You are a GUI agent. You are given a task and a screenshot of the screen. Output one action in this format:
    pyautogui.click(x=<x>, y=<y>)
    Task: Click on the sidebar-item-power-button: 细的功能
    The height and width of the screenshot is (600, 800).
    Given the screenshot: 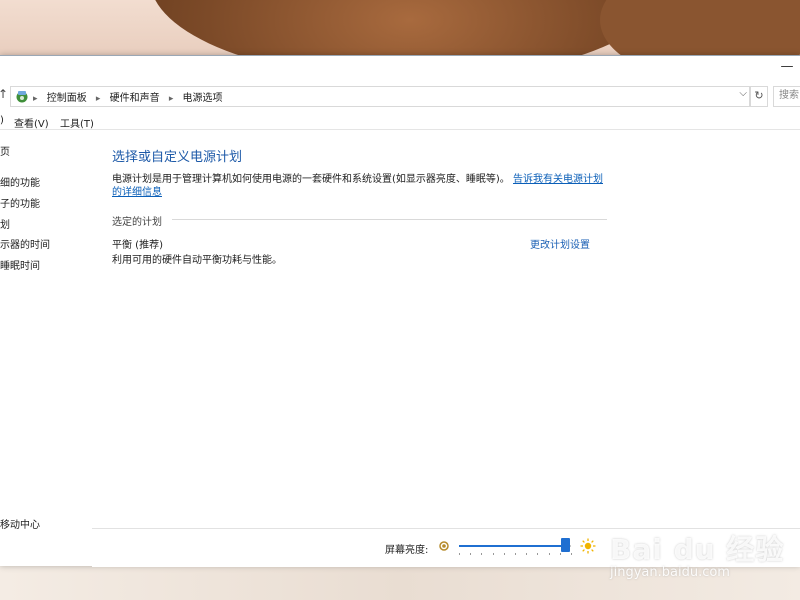 What is the action you would take?
    pyautogui.click(x=20, y=181)
    